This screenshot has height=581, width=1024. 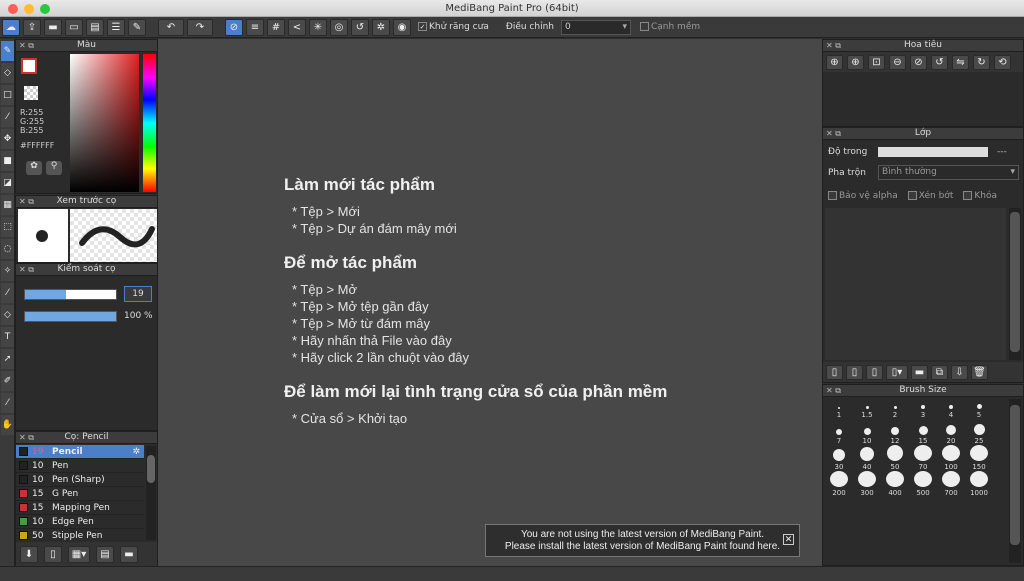 What do you see at coordinates (7, 403) in the screenshot?
I see `eyedropper-tool-icon: ⁄` at bounding box center [7, 403].